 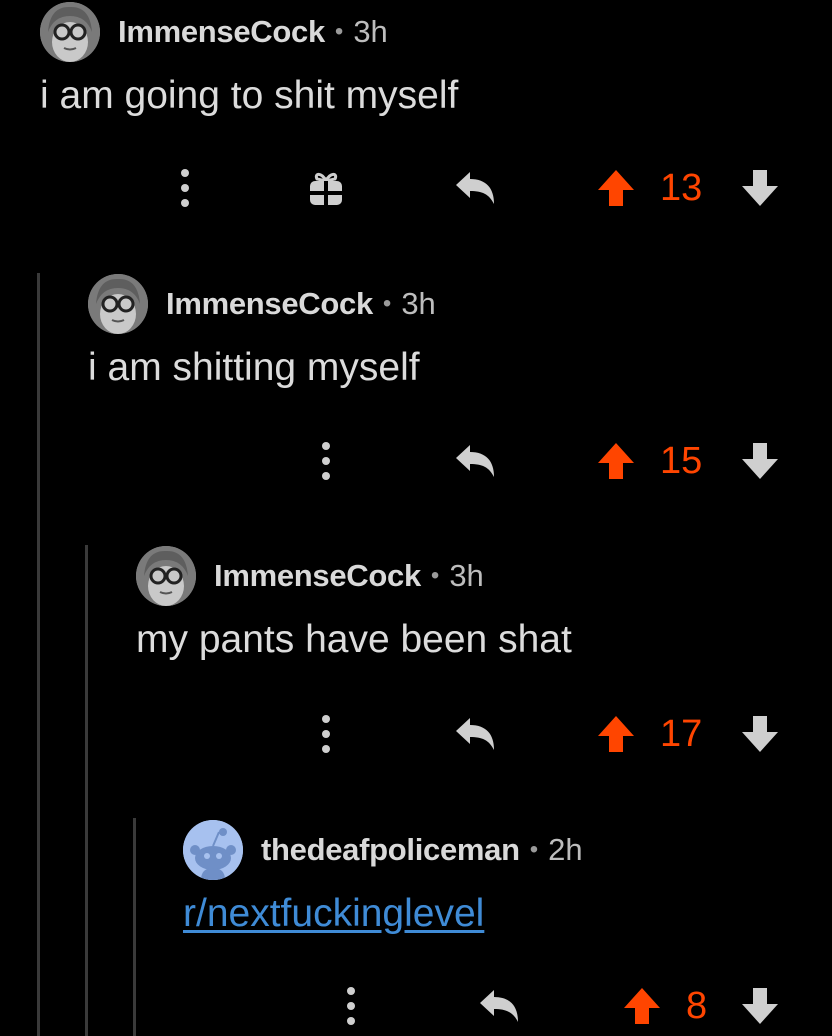 I want to click on comment-text: i am going to shit myself, so click(x=249, y=95).